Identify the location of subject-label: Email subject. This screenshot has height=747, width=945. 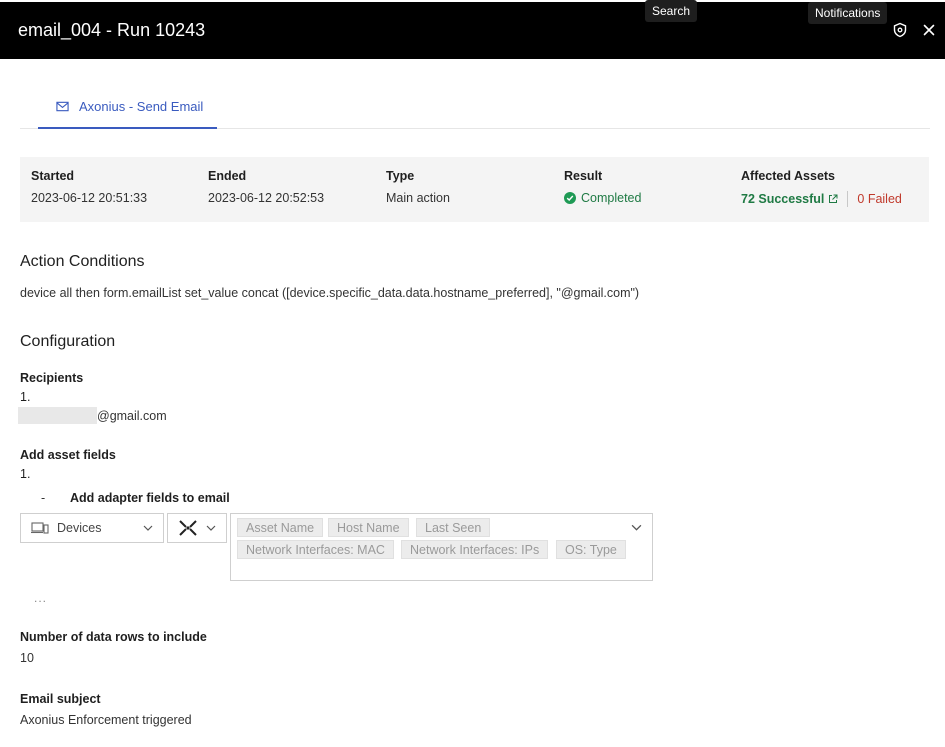
(60, 699).